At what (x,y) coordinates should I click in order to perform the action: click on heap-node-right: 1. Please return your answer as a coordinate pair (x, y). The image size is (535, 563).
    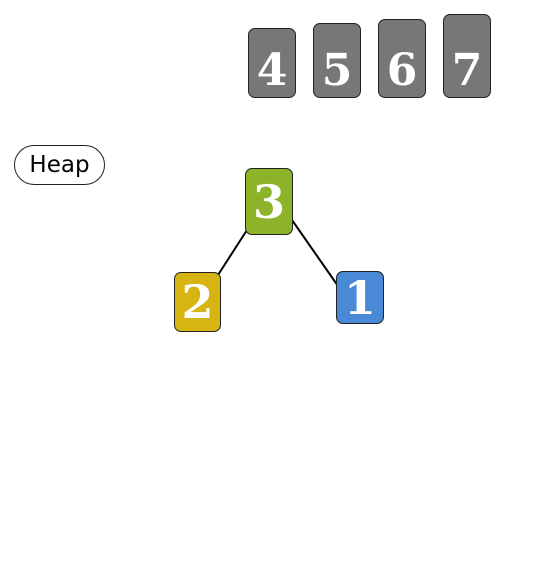
    Looking at the image, I should click on (360, 297).